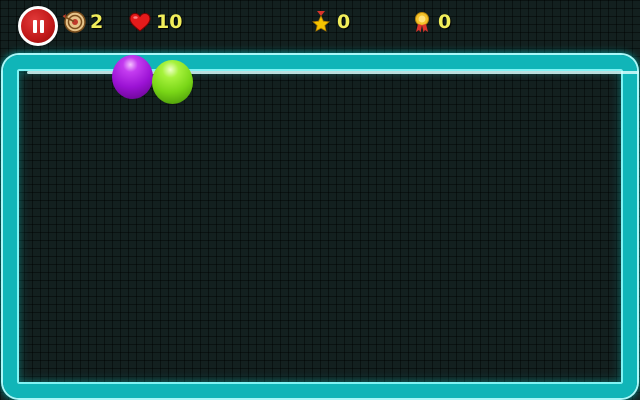  I want to click on stars-counter: 0, so click(329, 22).